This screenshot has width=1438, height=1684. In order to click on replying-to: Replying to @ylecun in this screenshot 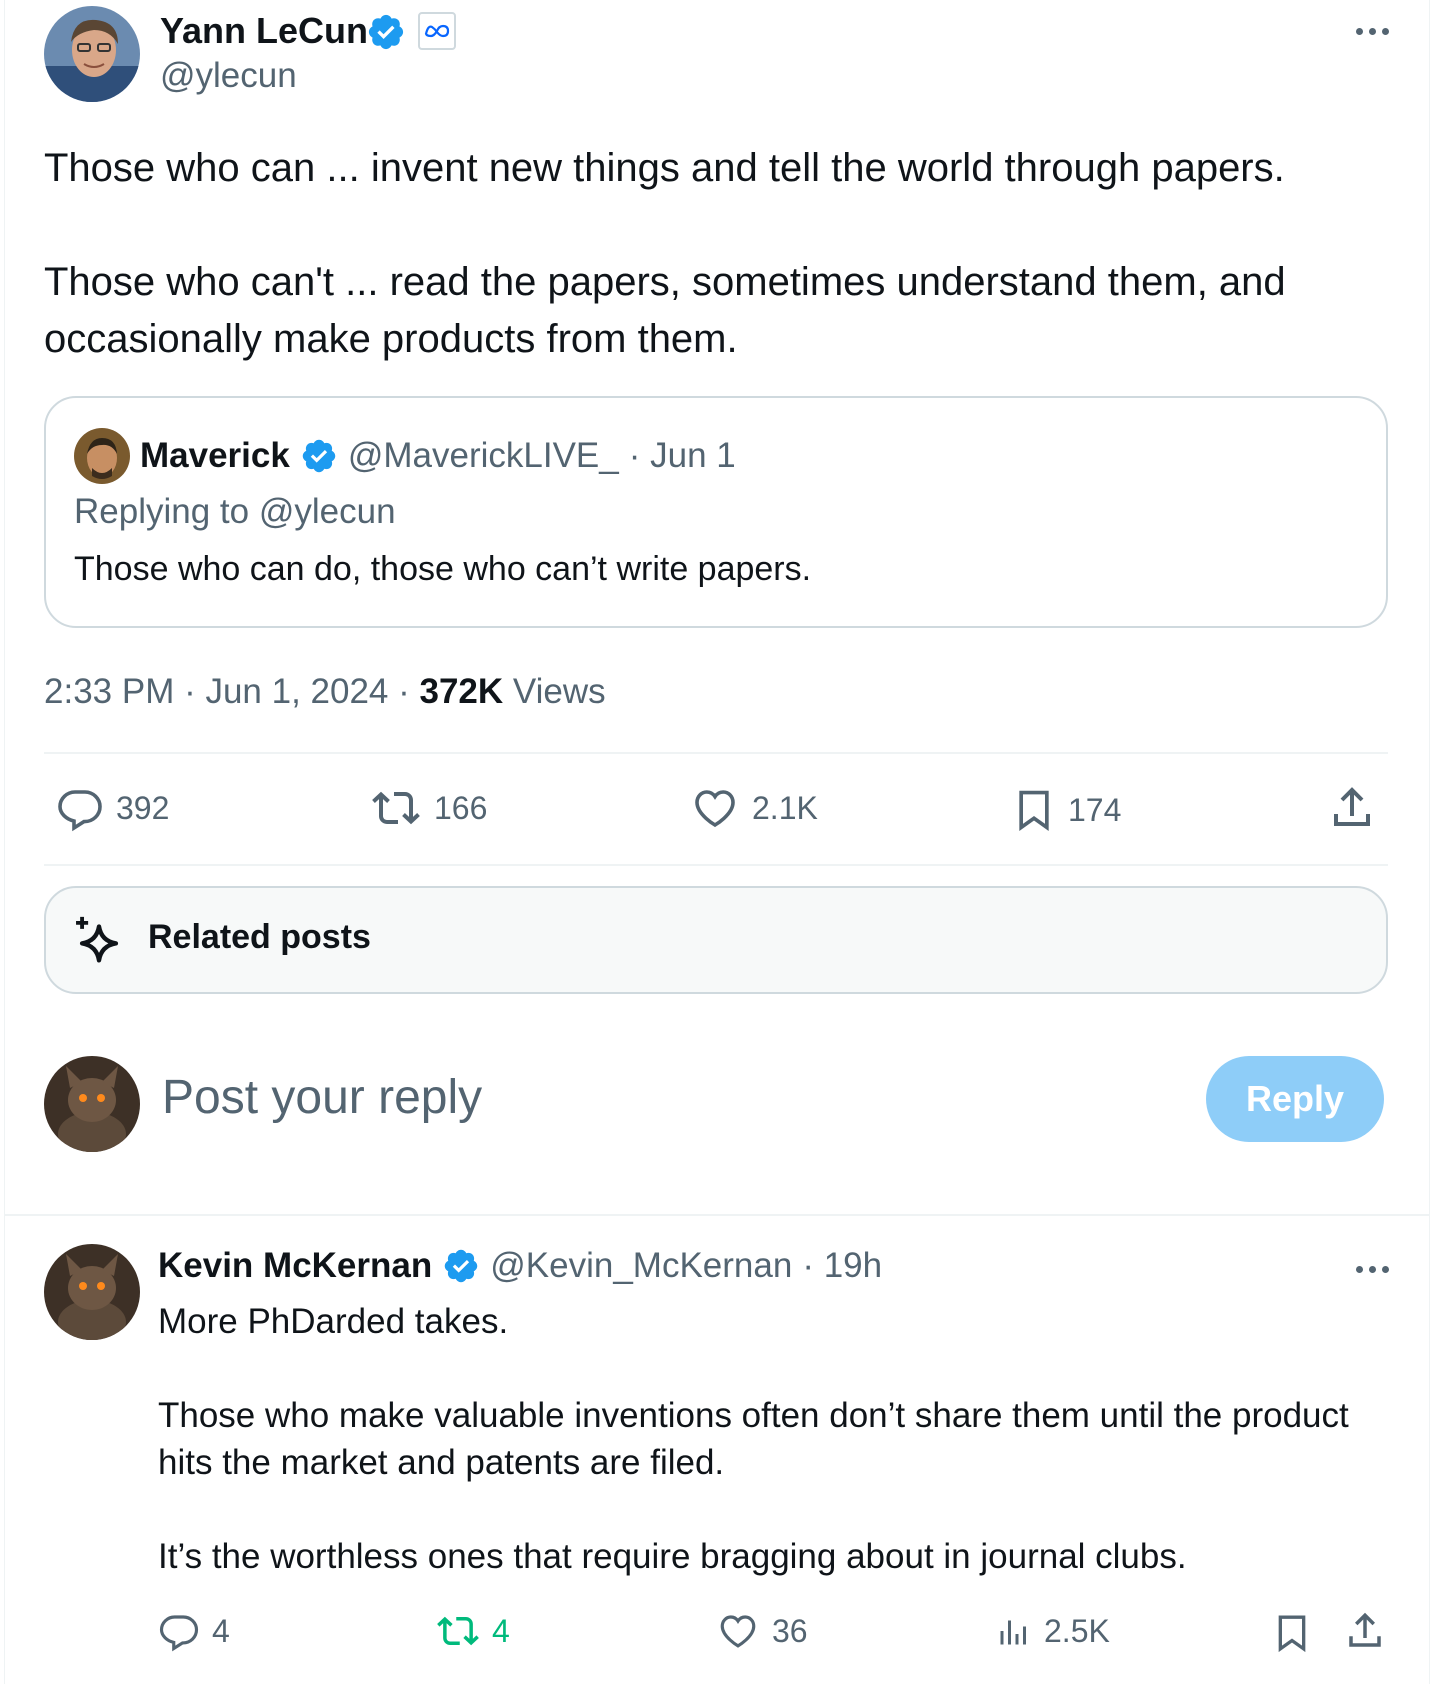, I will do `click(235, 511)`.